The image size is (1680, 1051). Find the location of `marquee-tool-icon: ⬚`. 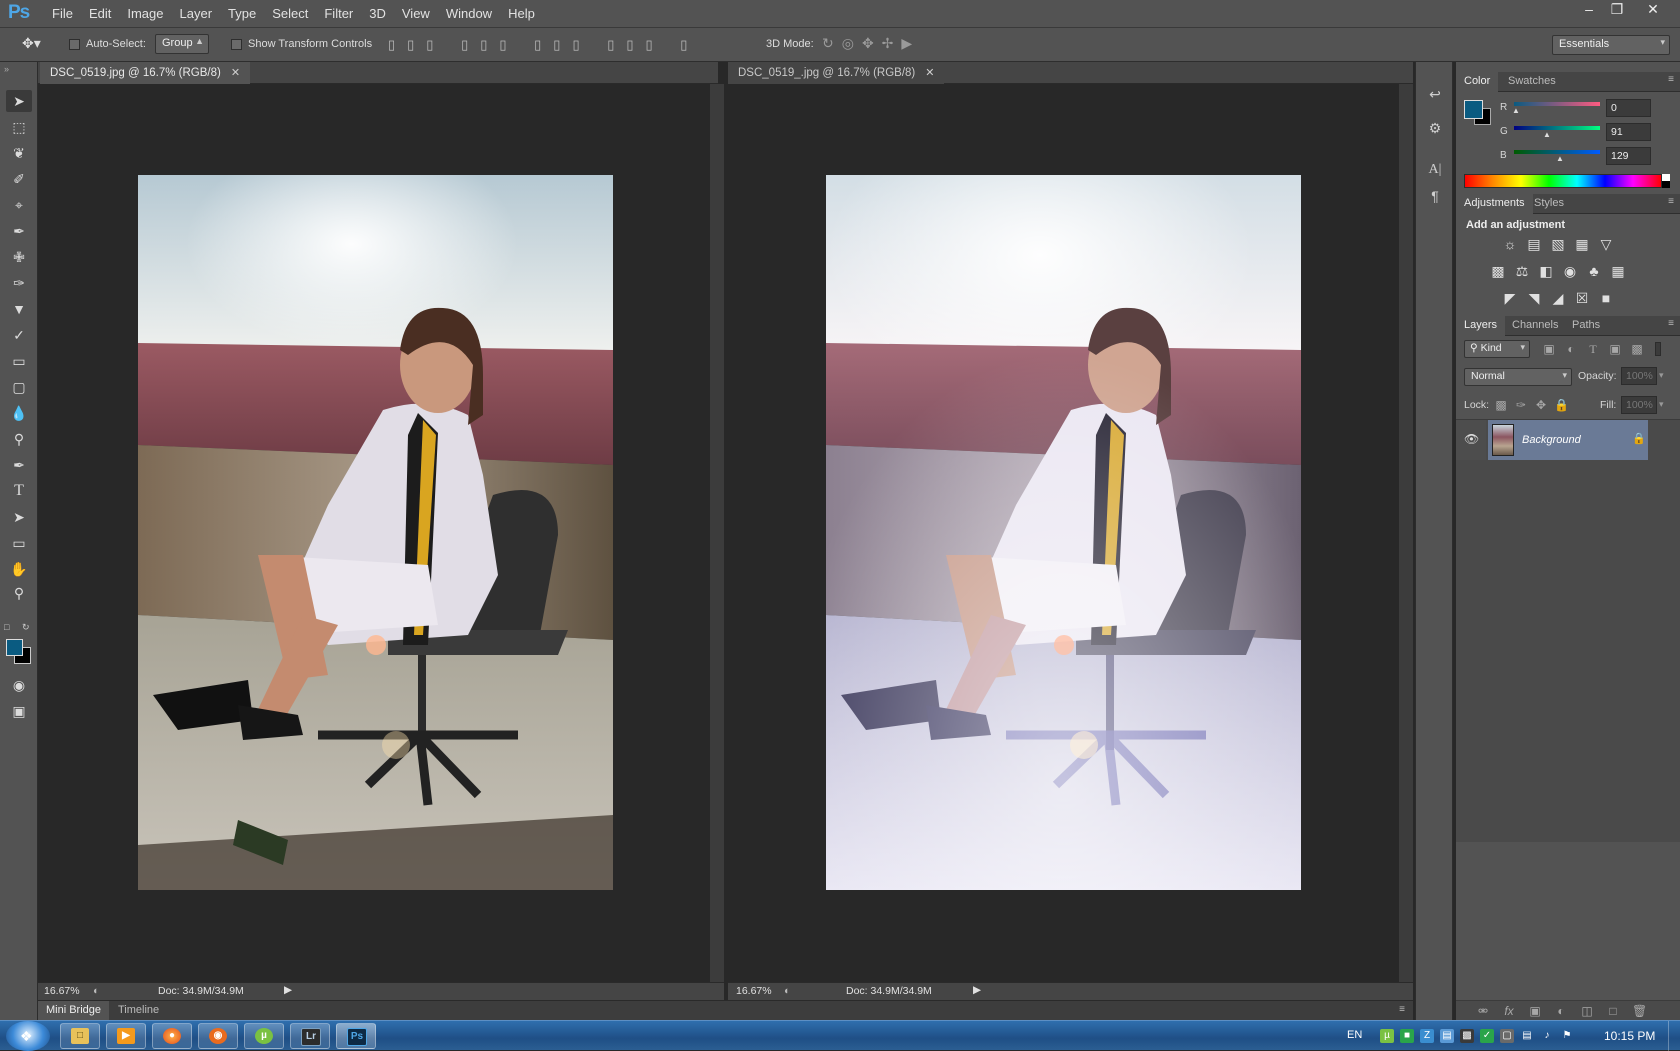

marquee-tool-icon: ⬚ is located at coordinates (19, 127).